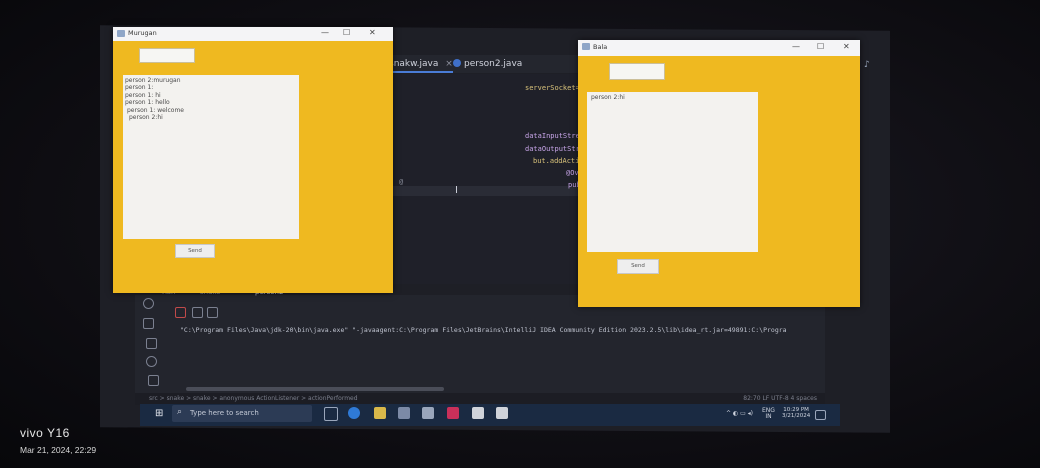 The width and height of the screenshot is (1040, 468). I want to click on git-icon, so click(153, 380).